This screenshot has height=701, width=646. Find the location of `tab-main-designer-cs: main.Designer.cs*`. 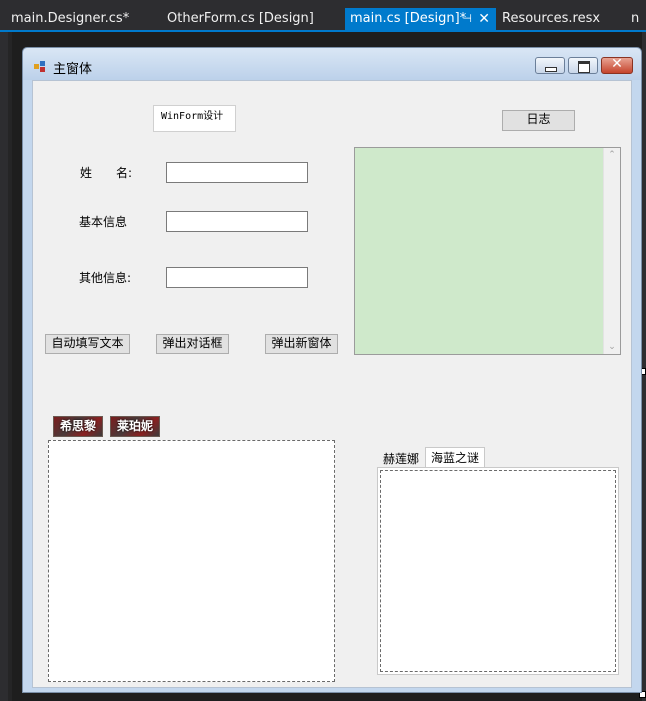

tab-main-designer-cs: main.Designer.cs* is located at coordinates (76, 19).